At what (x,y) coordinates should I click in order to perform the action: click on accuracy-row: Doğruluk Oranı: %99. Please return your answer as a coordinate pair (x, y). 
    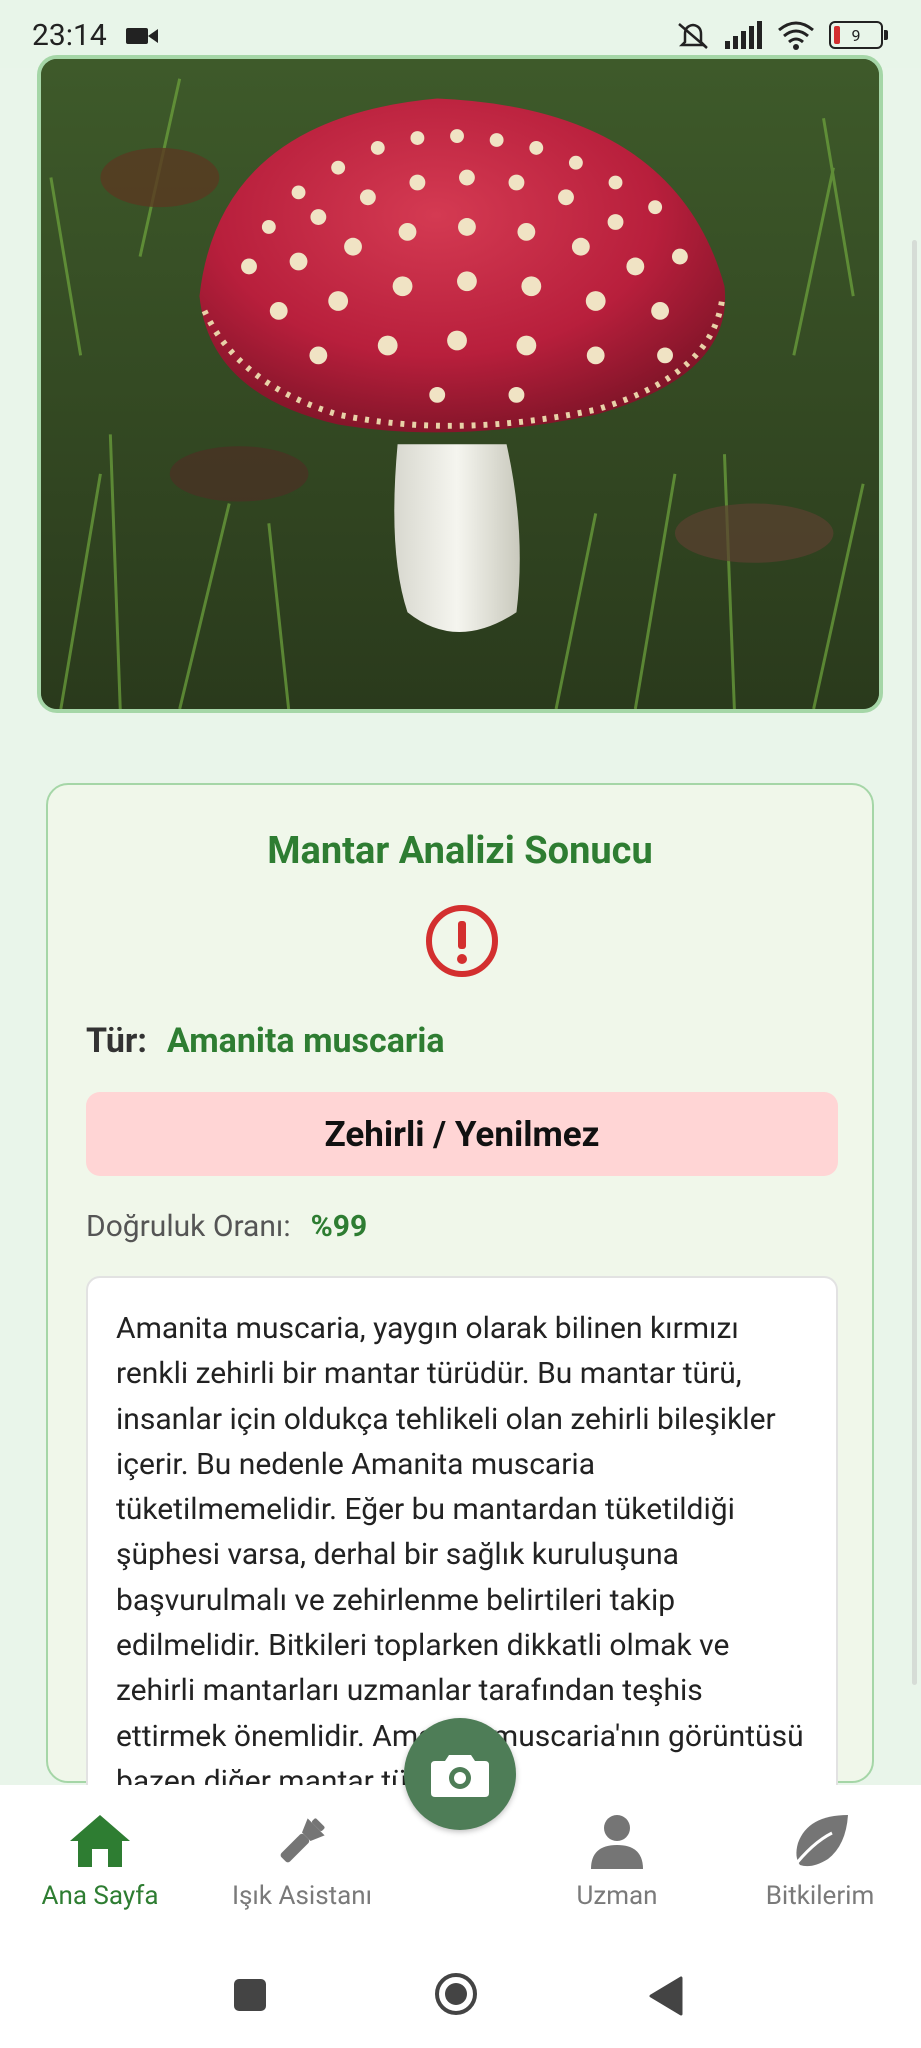
    Looking at the image, I should click on (226, 1226).